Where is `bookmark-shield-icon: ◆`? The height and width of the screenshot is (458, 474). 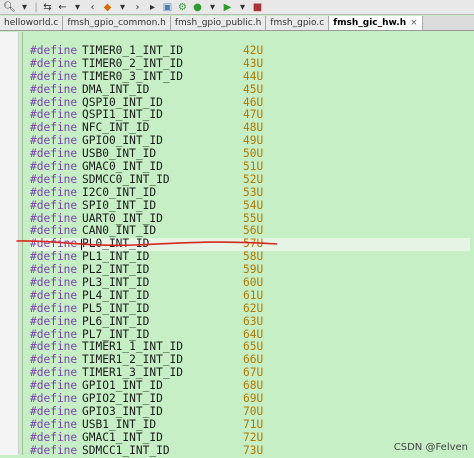 bookmark-shield-icon: ◆ is located at coordinates (107, 7).